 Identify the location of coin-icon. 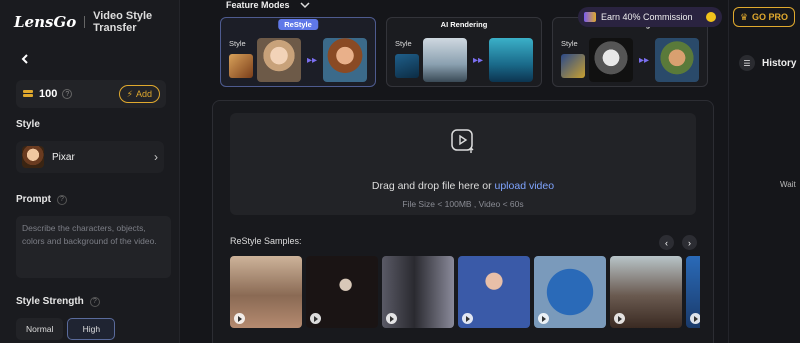
(711, 17).